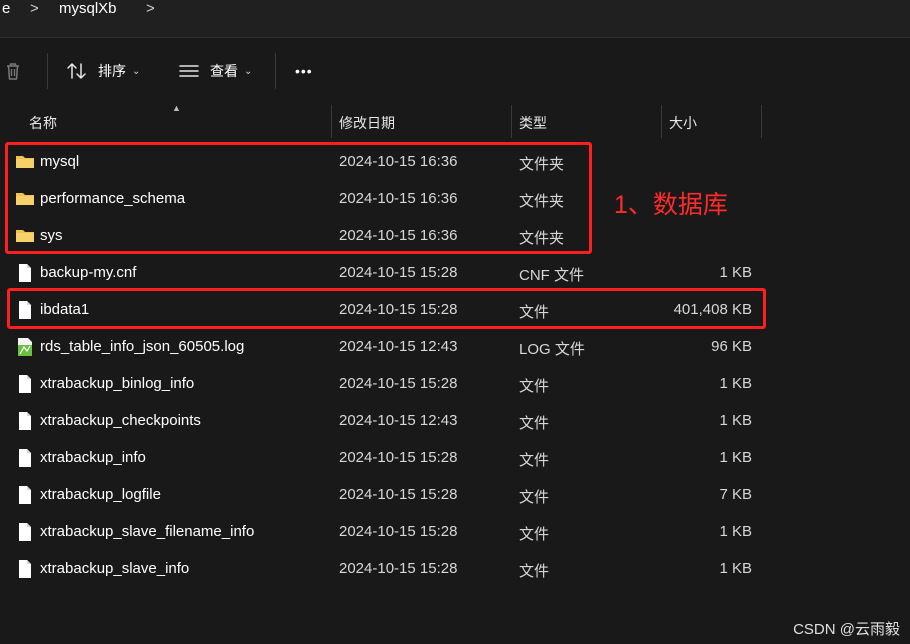 Image resolution: width=910 pixels, height=644 pixels. Describe the element at coordinates (846, 629) in the screenshot. I see `watermark: CSDN @云雨毅` at that location.